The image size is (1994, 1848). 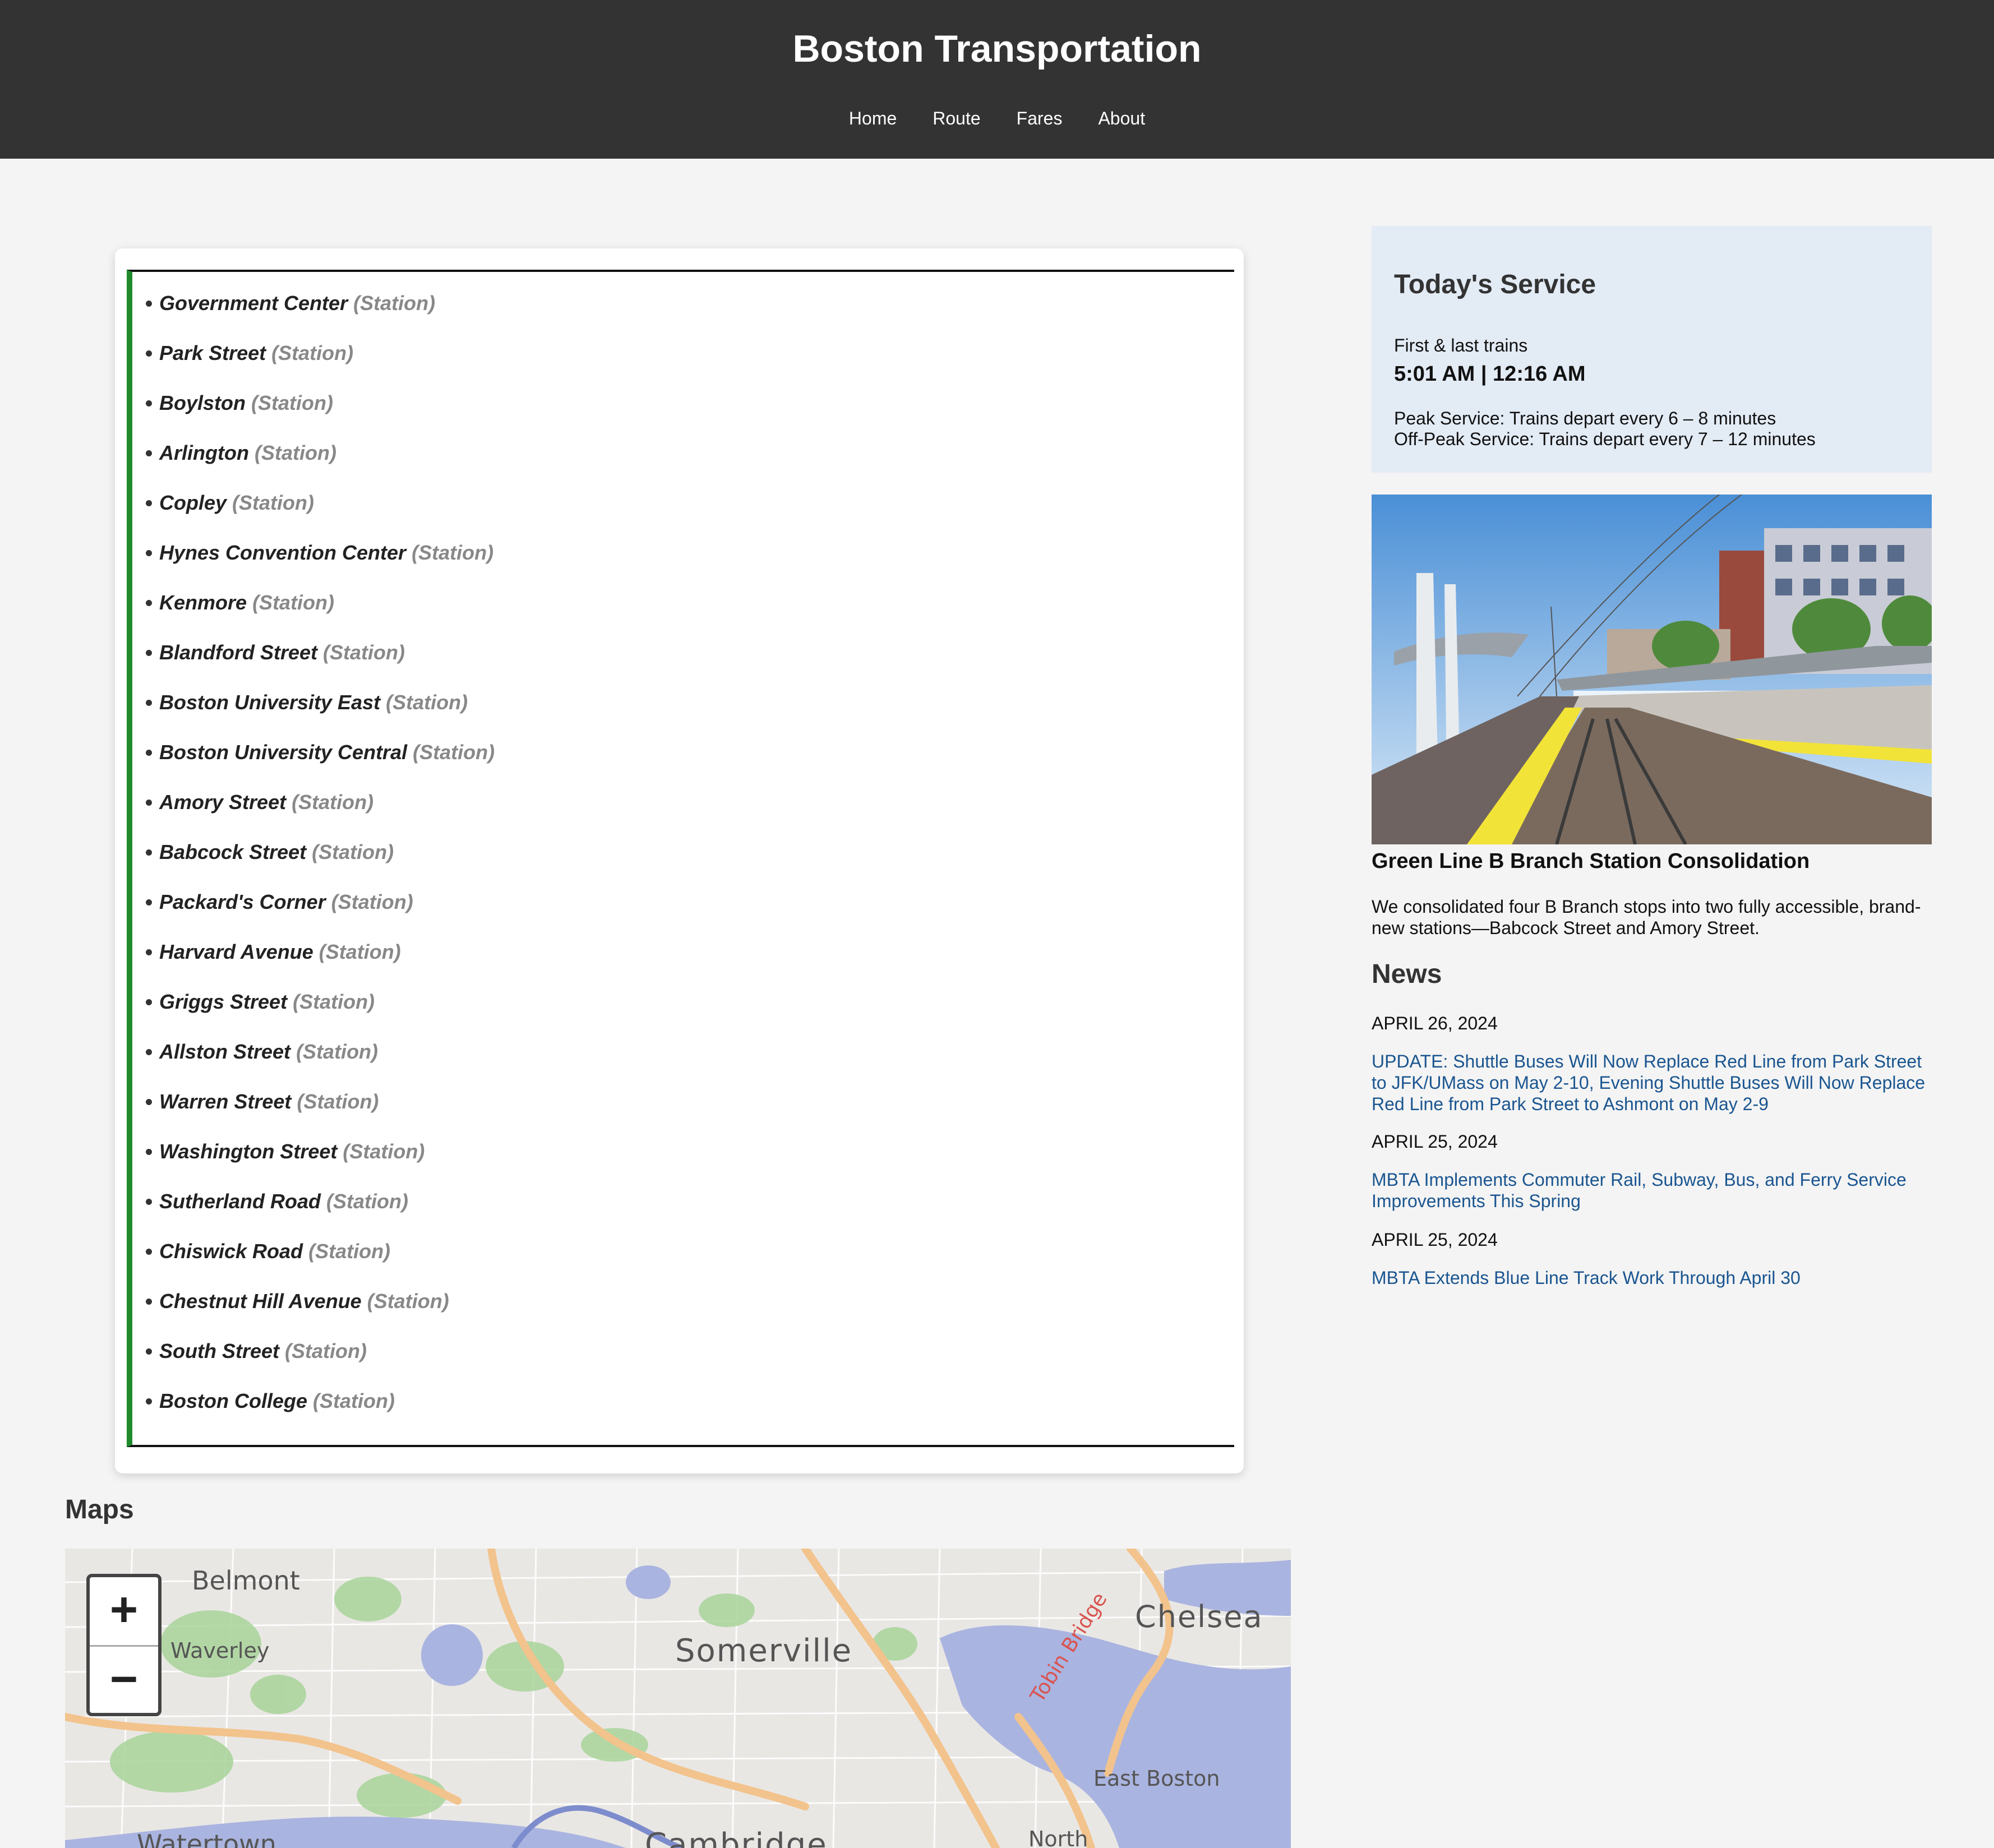 I want to click on nav-route: Route, so click(x=956, y=118).